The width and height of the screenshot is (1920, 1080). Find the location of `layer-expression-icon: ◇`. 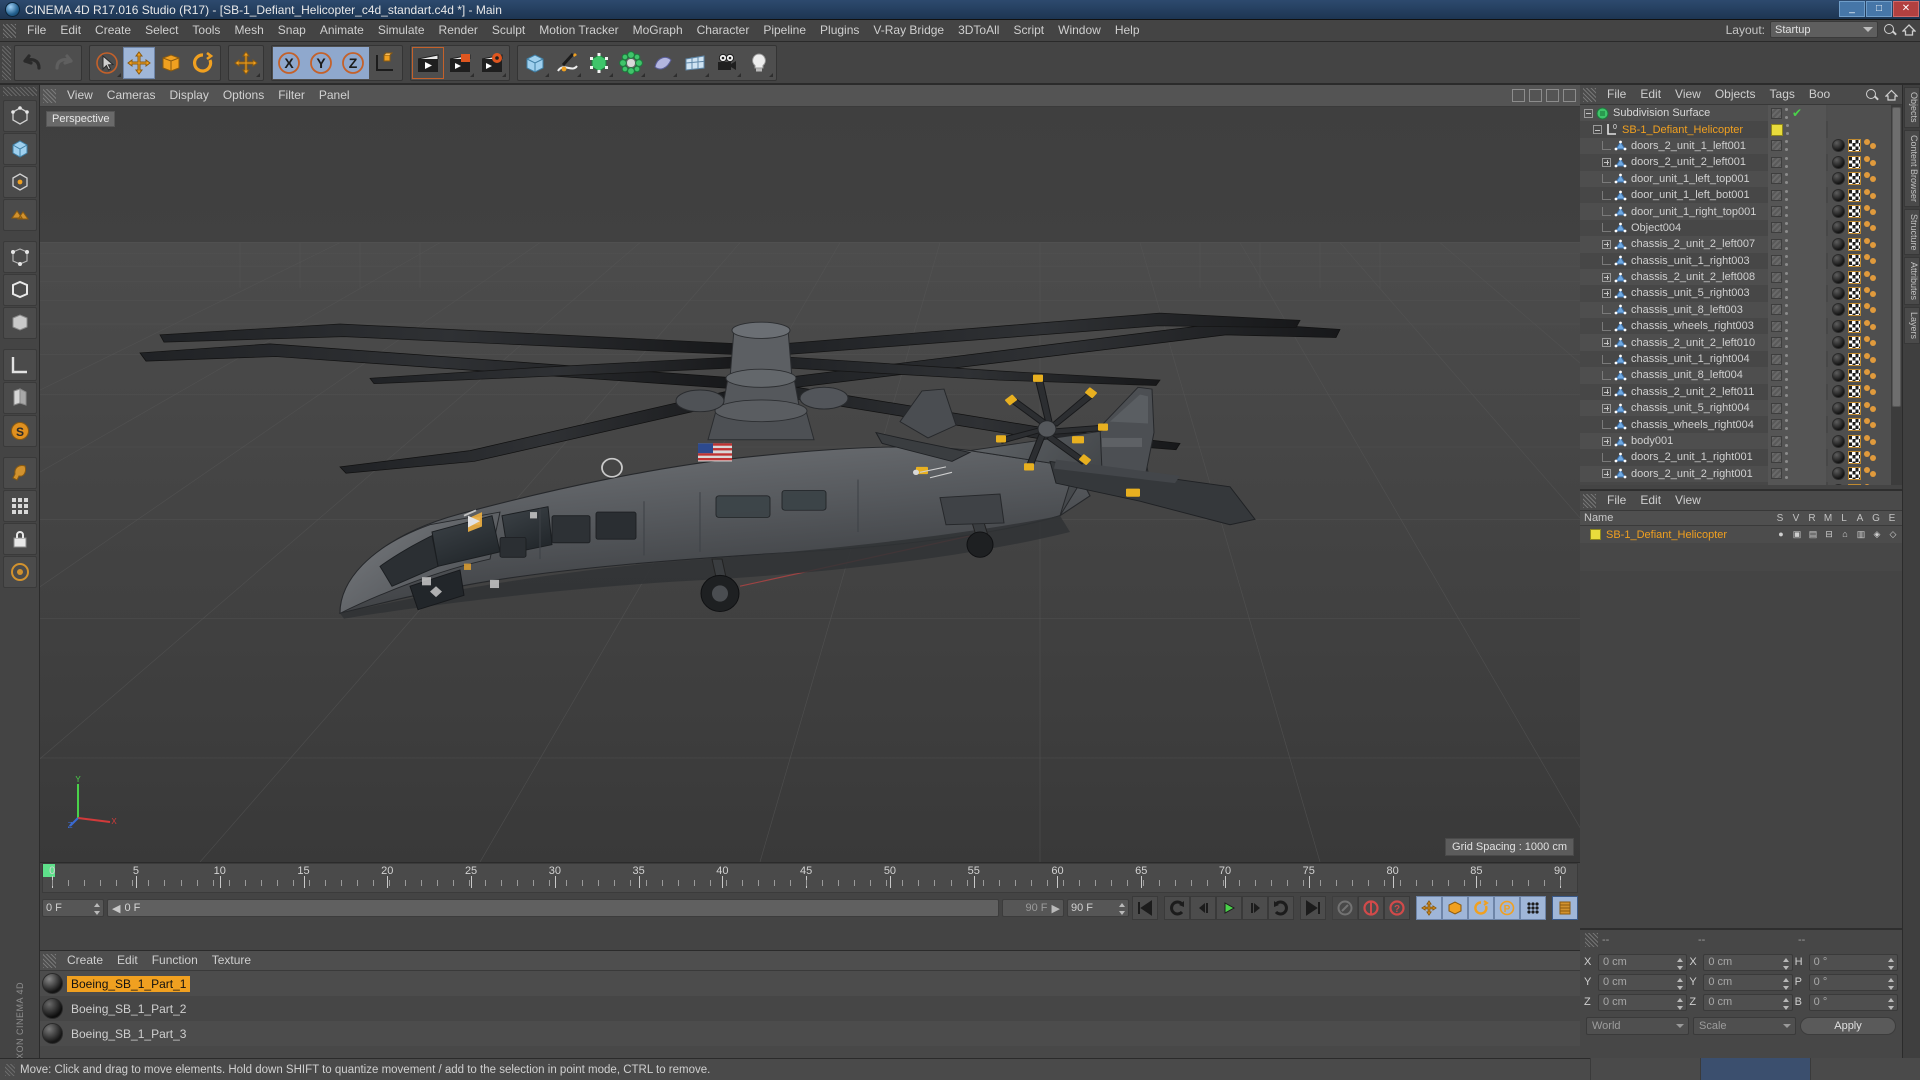

layer-expression-icon: ◇ is located at coordinates (1893, 534).